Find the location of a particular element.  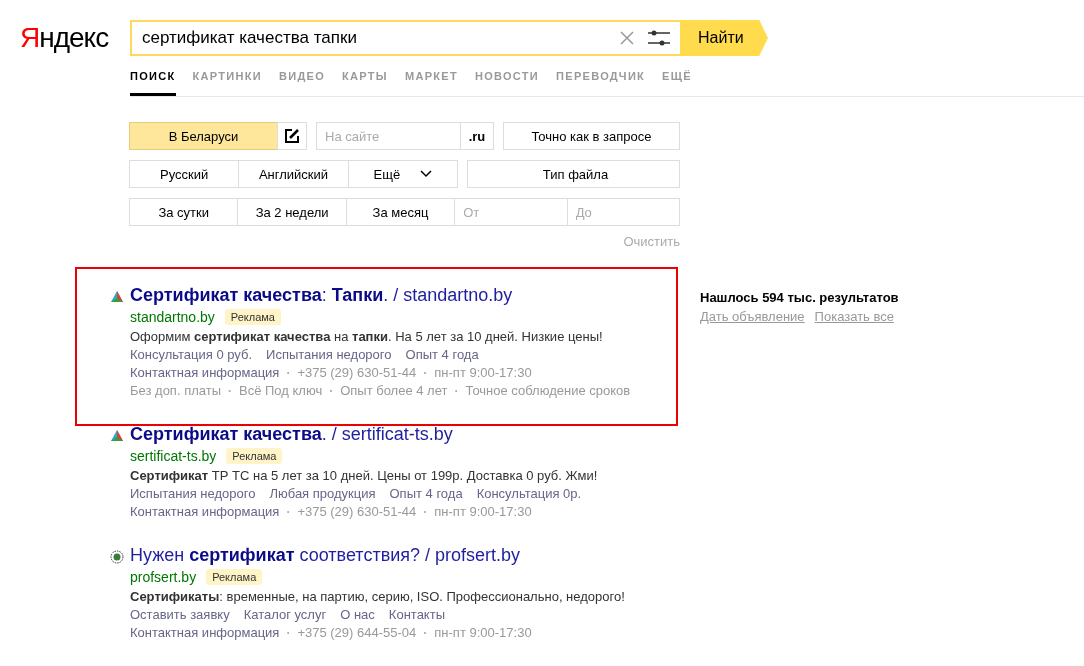

language-button: Ещё is located at coordinates (402, 174).